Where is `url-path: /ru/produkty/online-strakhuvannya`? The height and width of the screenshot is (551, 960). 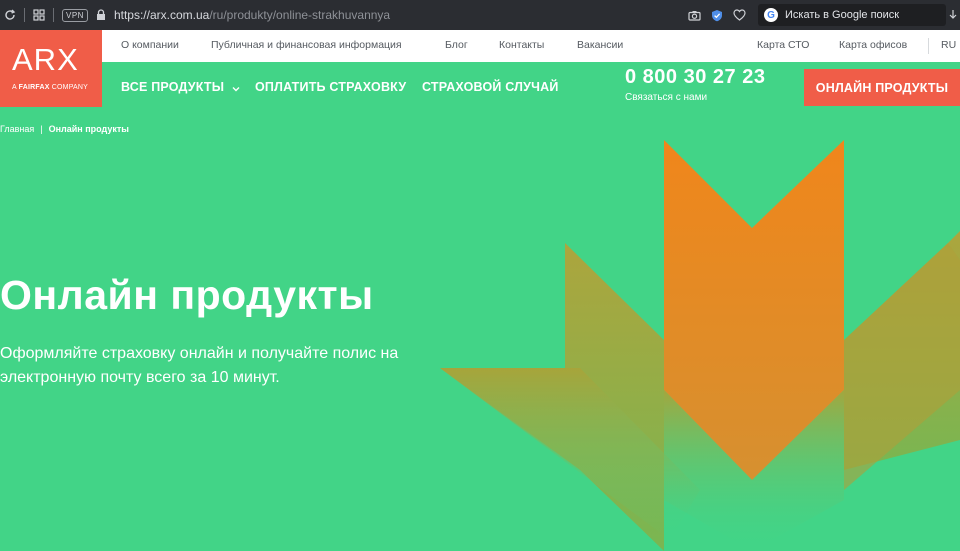 url-path: /ru/produkty/online-strakhuvannya is located at coordinates (300, 15).